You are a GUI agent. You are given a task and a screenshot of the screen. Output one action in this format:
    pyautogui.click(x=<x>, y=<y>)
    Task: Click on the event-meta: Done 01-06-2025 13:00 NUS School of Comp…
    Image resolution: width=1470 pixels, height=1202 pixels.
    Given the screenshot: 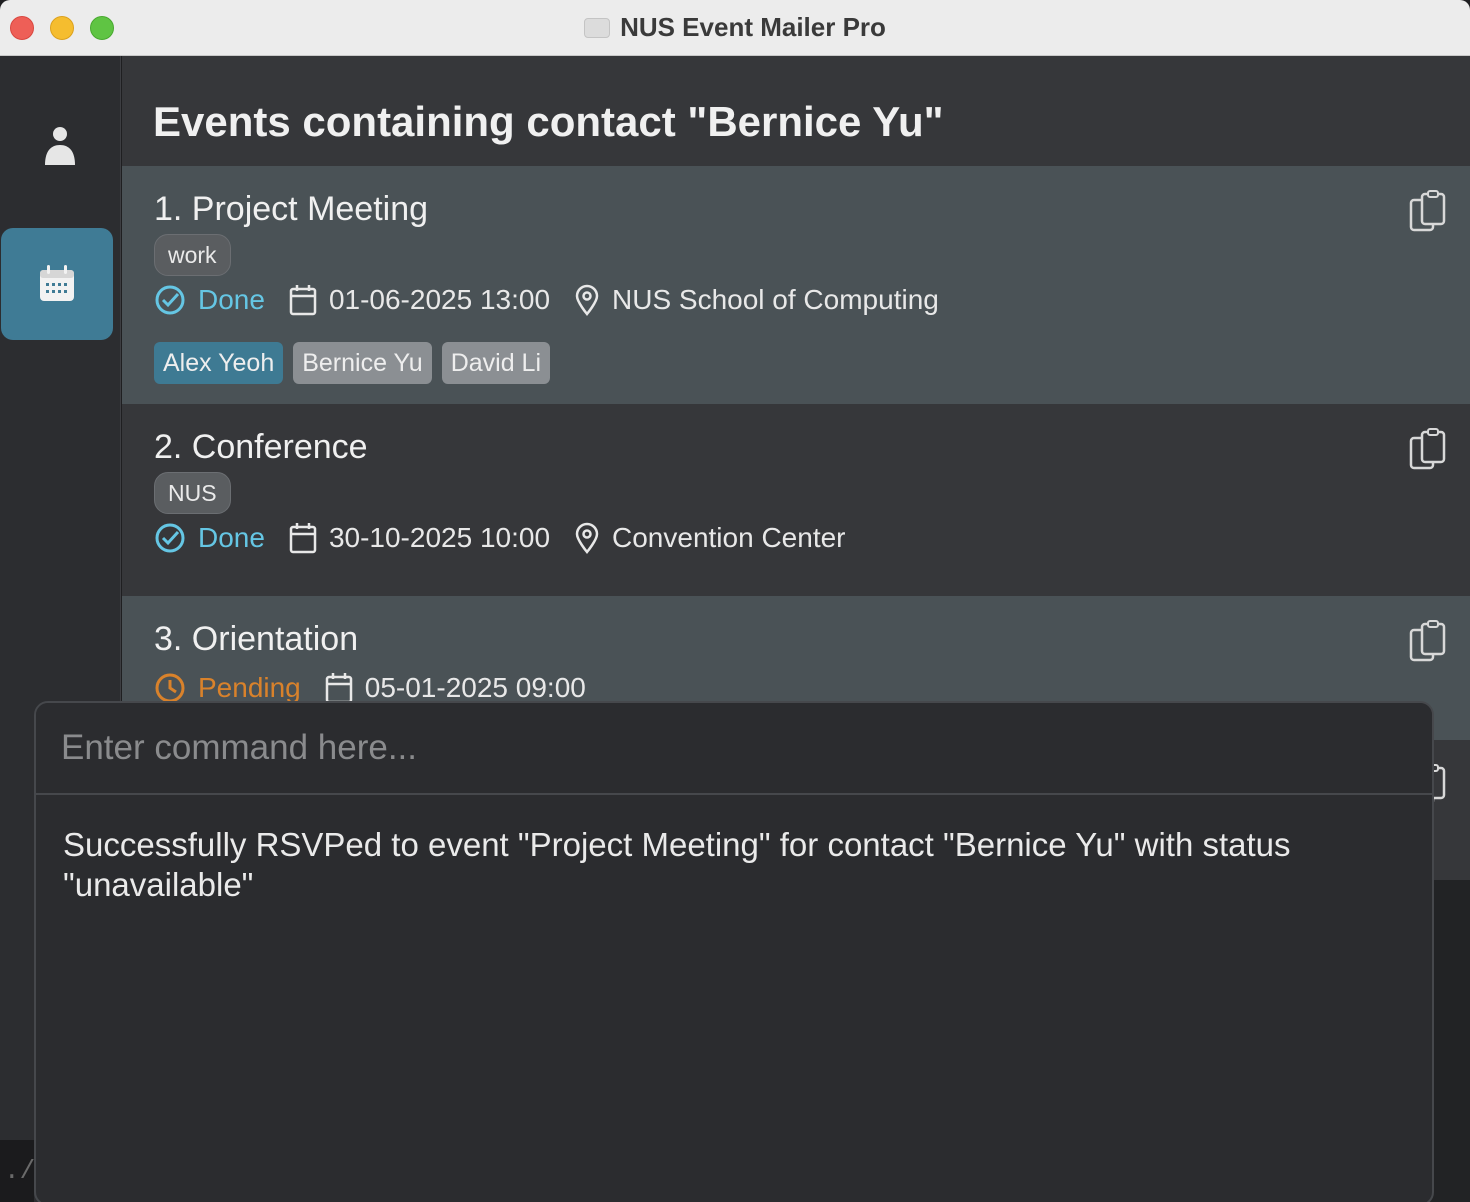 What is the action you would take?
    pyautogui.click(x=558, y=300)
    